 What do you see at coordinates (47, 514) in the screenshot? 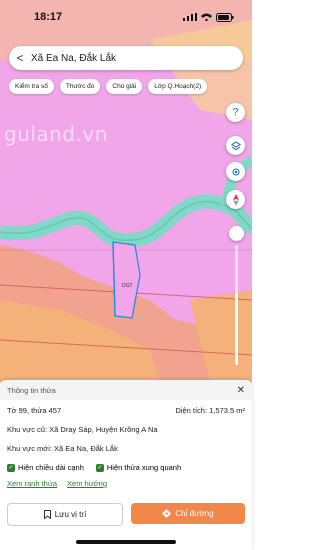
I see `bookmark-icon` at bounding box center [47, 514].